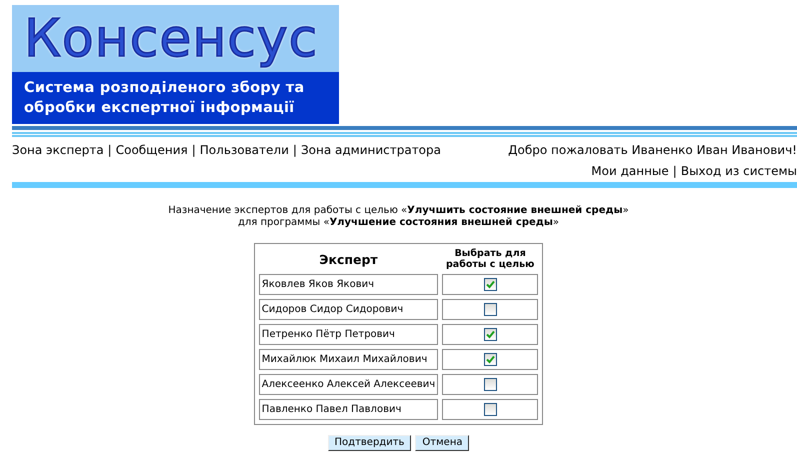 Image resolution: width=797 pixels, height=456 pixels. Describe the element at coordinates (738, 171) in the screenshot. I see `user-link: Выход из системы` at that location.